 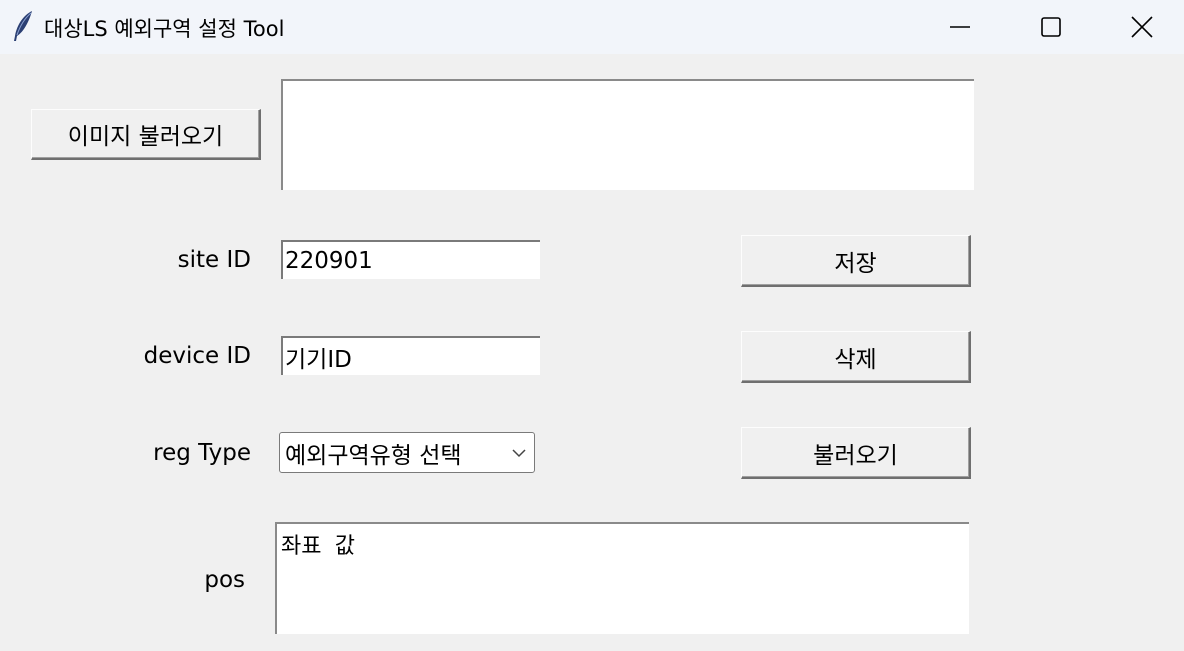 I want to click on chevron-down-icon, so click(x=519, y=453).